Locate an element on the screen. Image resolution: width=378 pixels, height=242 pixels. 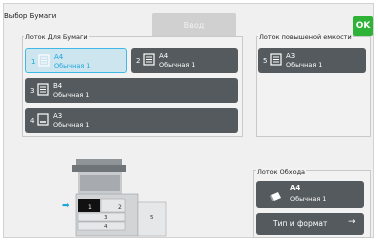
tray-number: 3 is located at coordinates (32, 91).